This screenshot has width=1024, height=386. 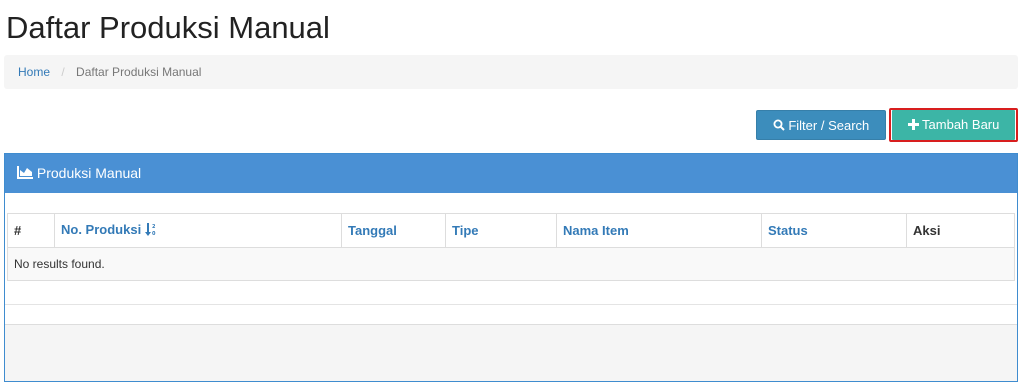 What do you see at coordinates (659, 230) in the screenshot?
I see `column-nama-item: Nama Item` at bounding box center [659, 230].